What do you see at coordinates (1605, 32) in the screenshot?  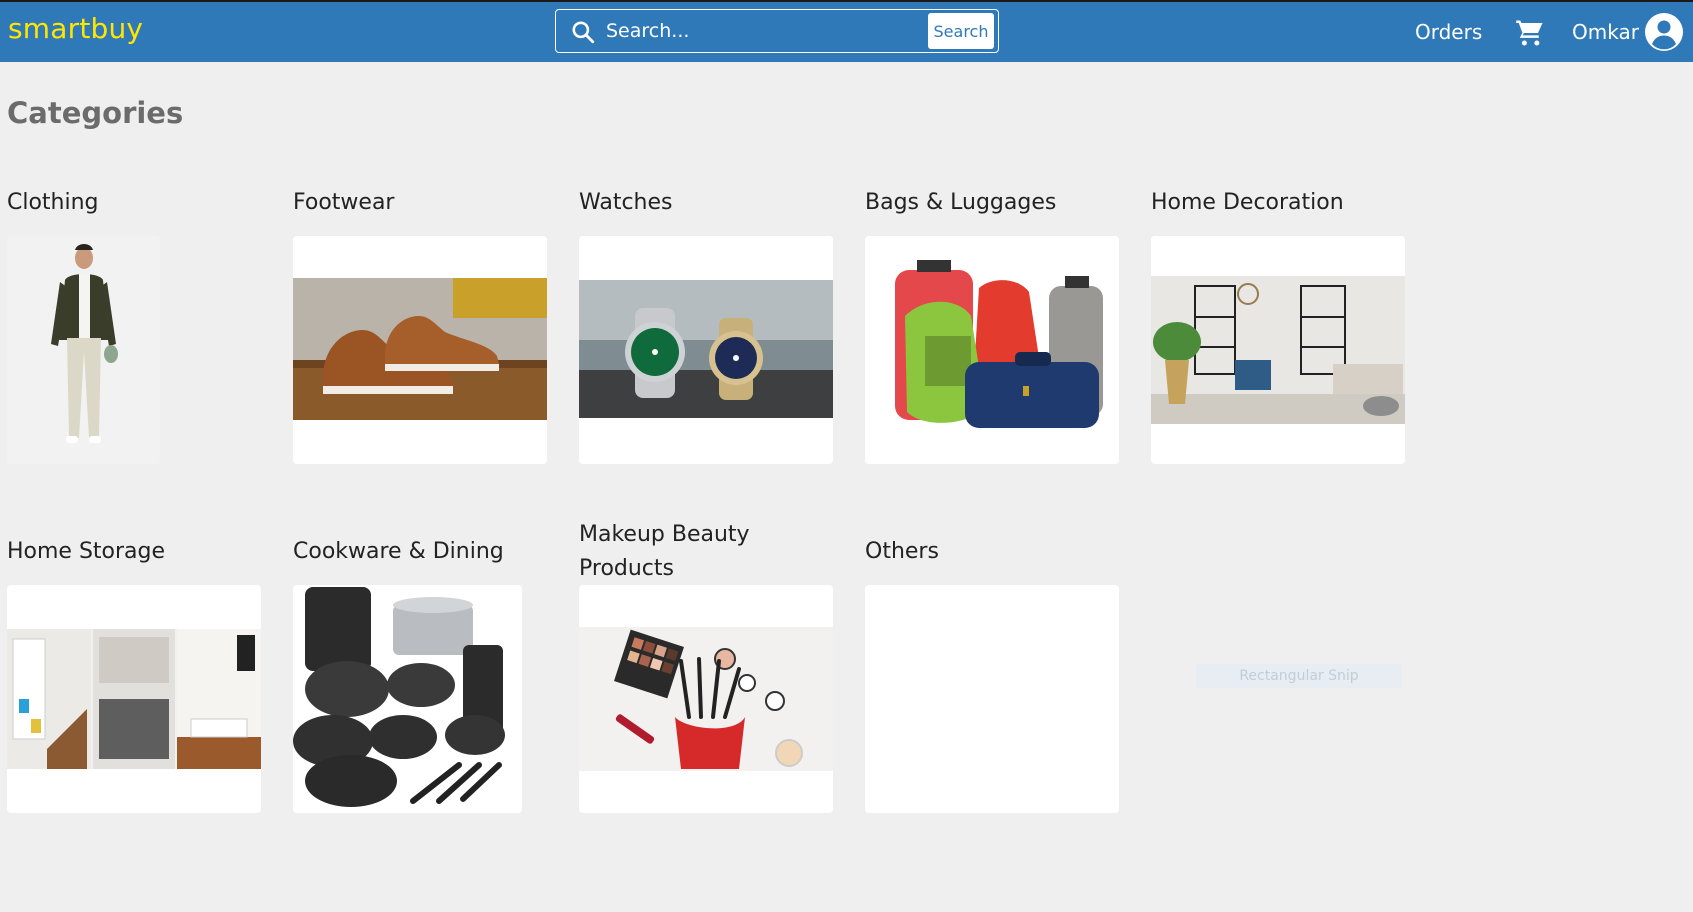 I see `user-name: Omkar` at bounding box center [1605, 32].